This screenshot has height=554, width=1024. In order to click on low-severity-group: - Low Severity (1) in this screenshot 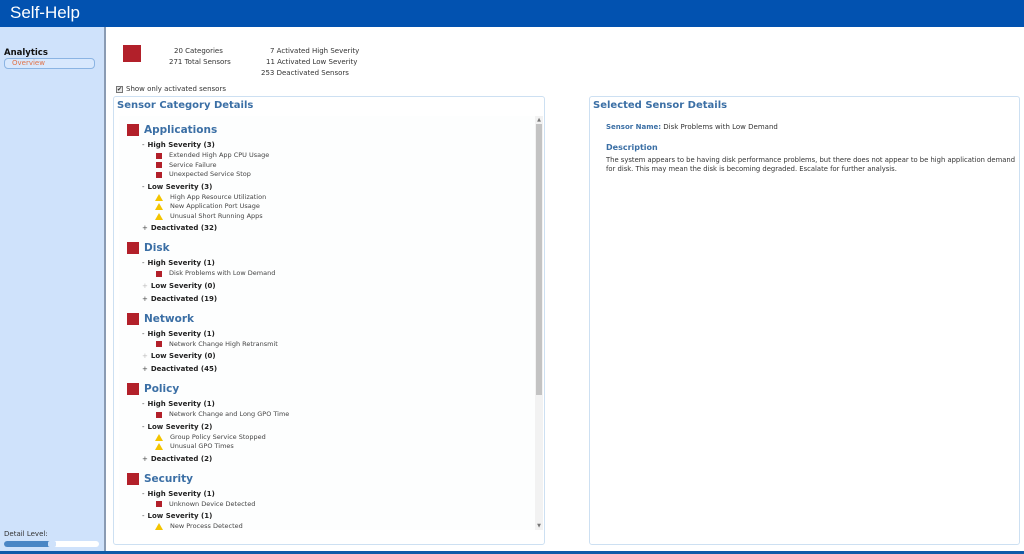, I will do `click(327, 516)`.